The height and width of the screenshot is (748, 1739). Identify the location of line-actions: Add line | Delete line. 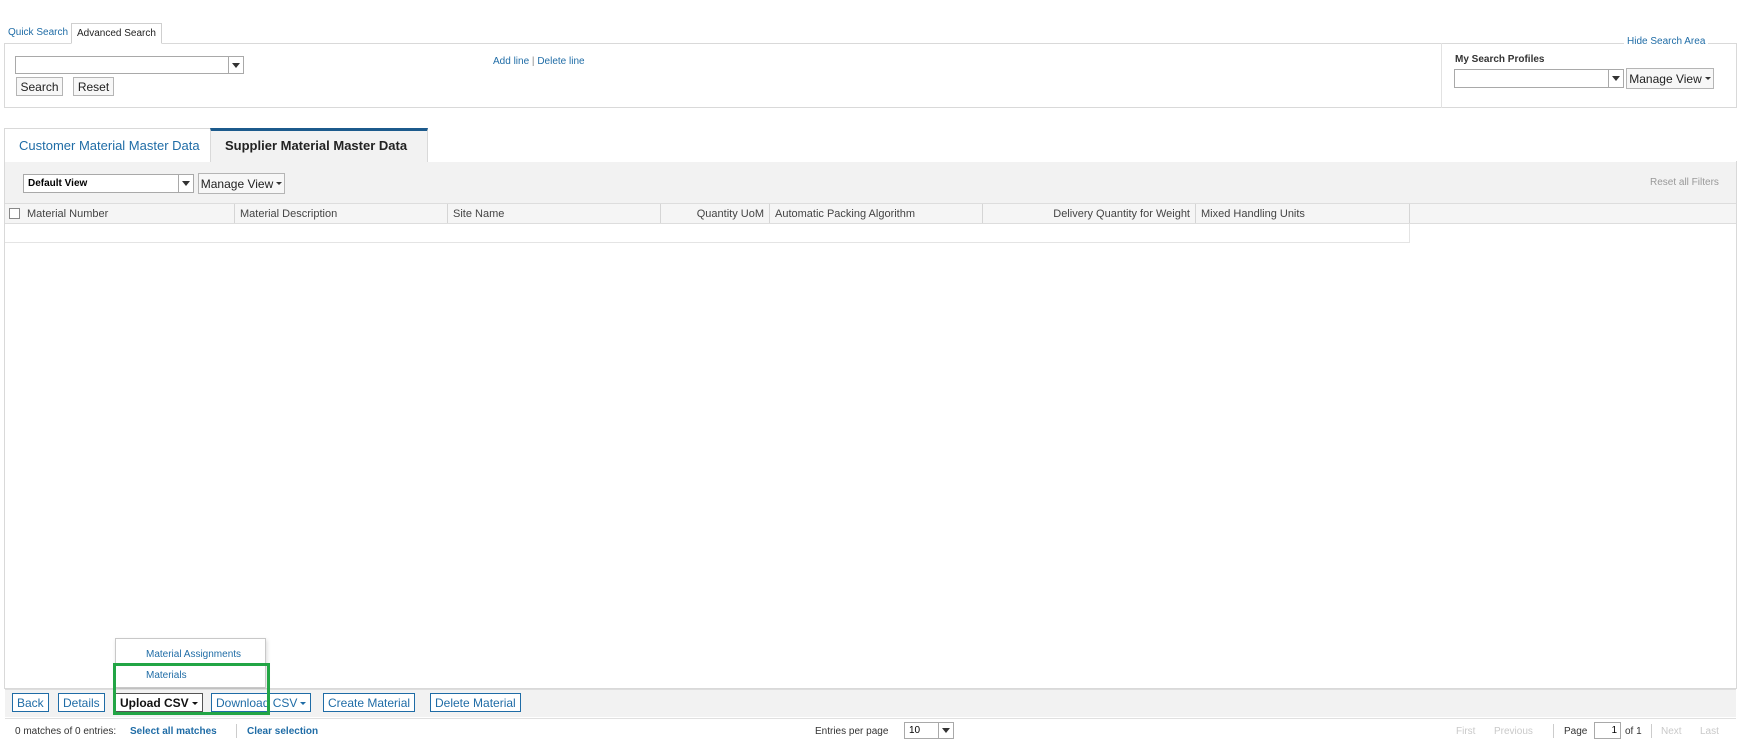
(539, 61).